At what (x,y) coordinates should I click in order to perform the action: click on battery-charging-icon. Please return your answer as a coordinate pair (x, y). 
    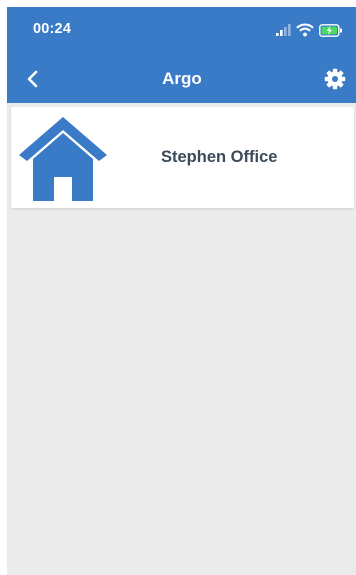
    Looking at the image, I should click on (330, 30).